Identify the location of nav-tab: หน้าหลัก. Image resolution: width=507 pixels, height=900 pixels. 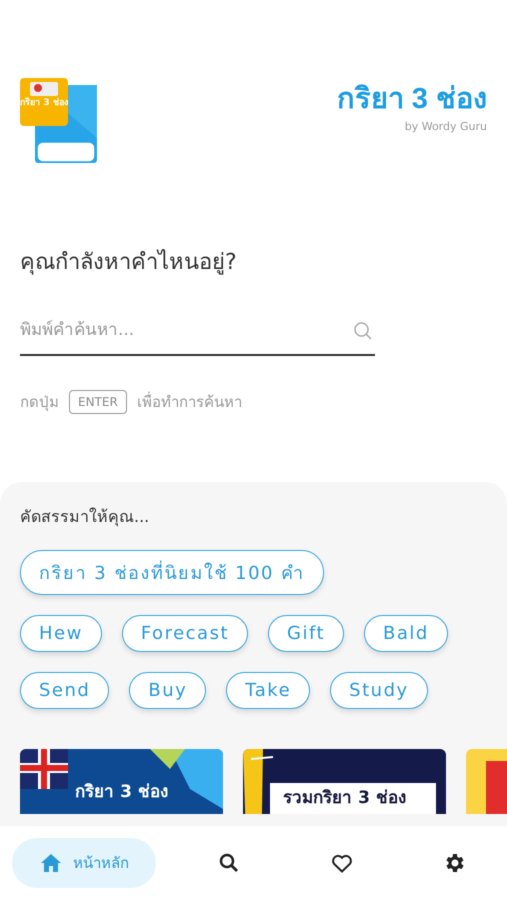
(84, 863).